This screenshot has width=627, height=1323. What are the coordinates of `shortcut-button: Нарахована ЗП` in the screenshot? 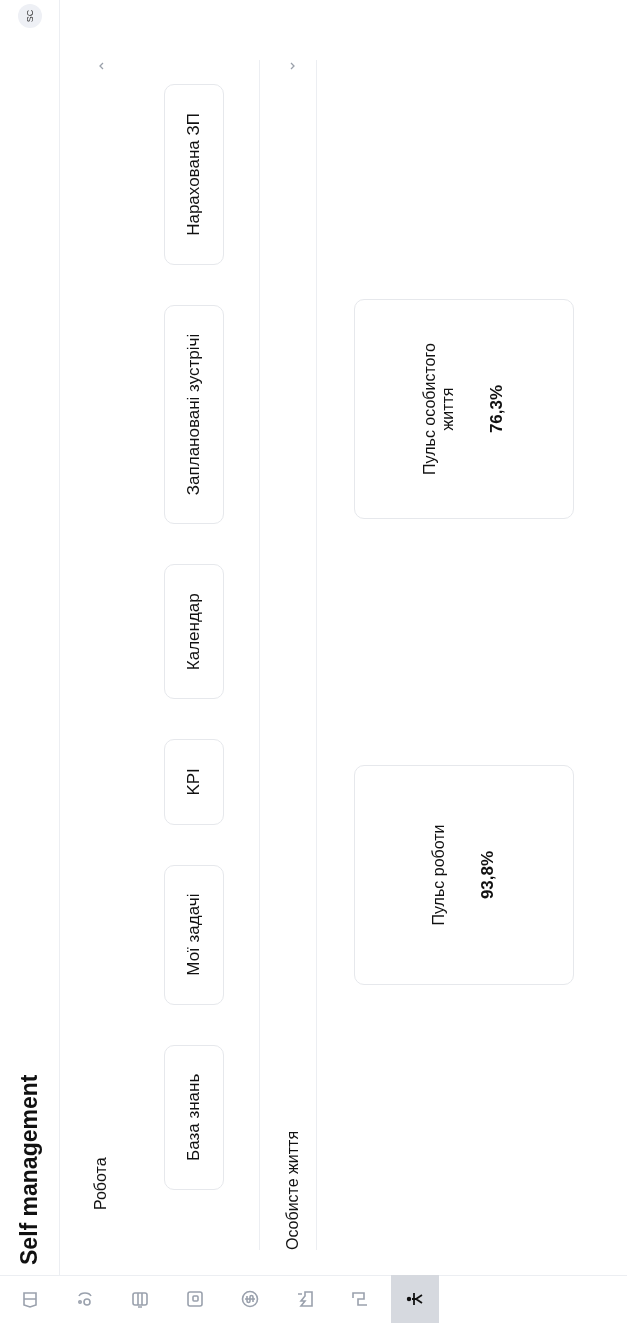 It's located at (194, 174).